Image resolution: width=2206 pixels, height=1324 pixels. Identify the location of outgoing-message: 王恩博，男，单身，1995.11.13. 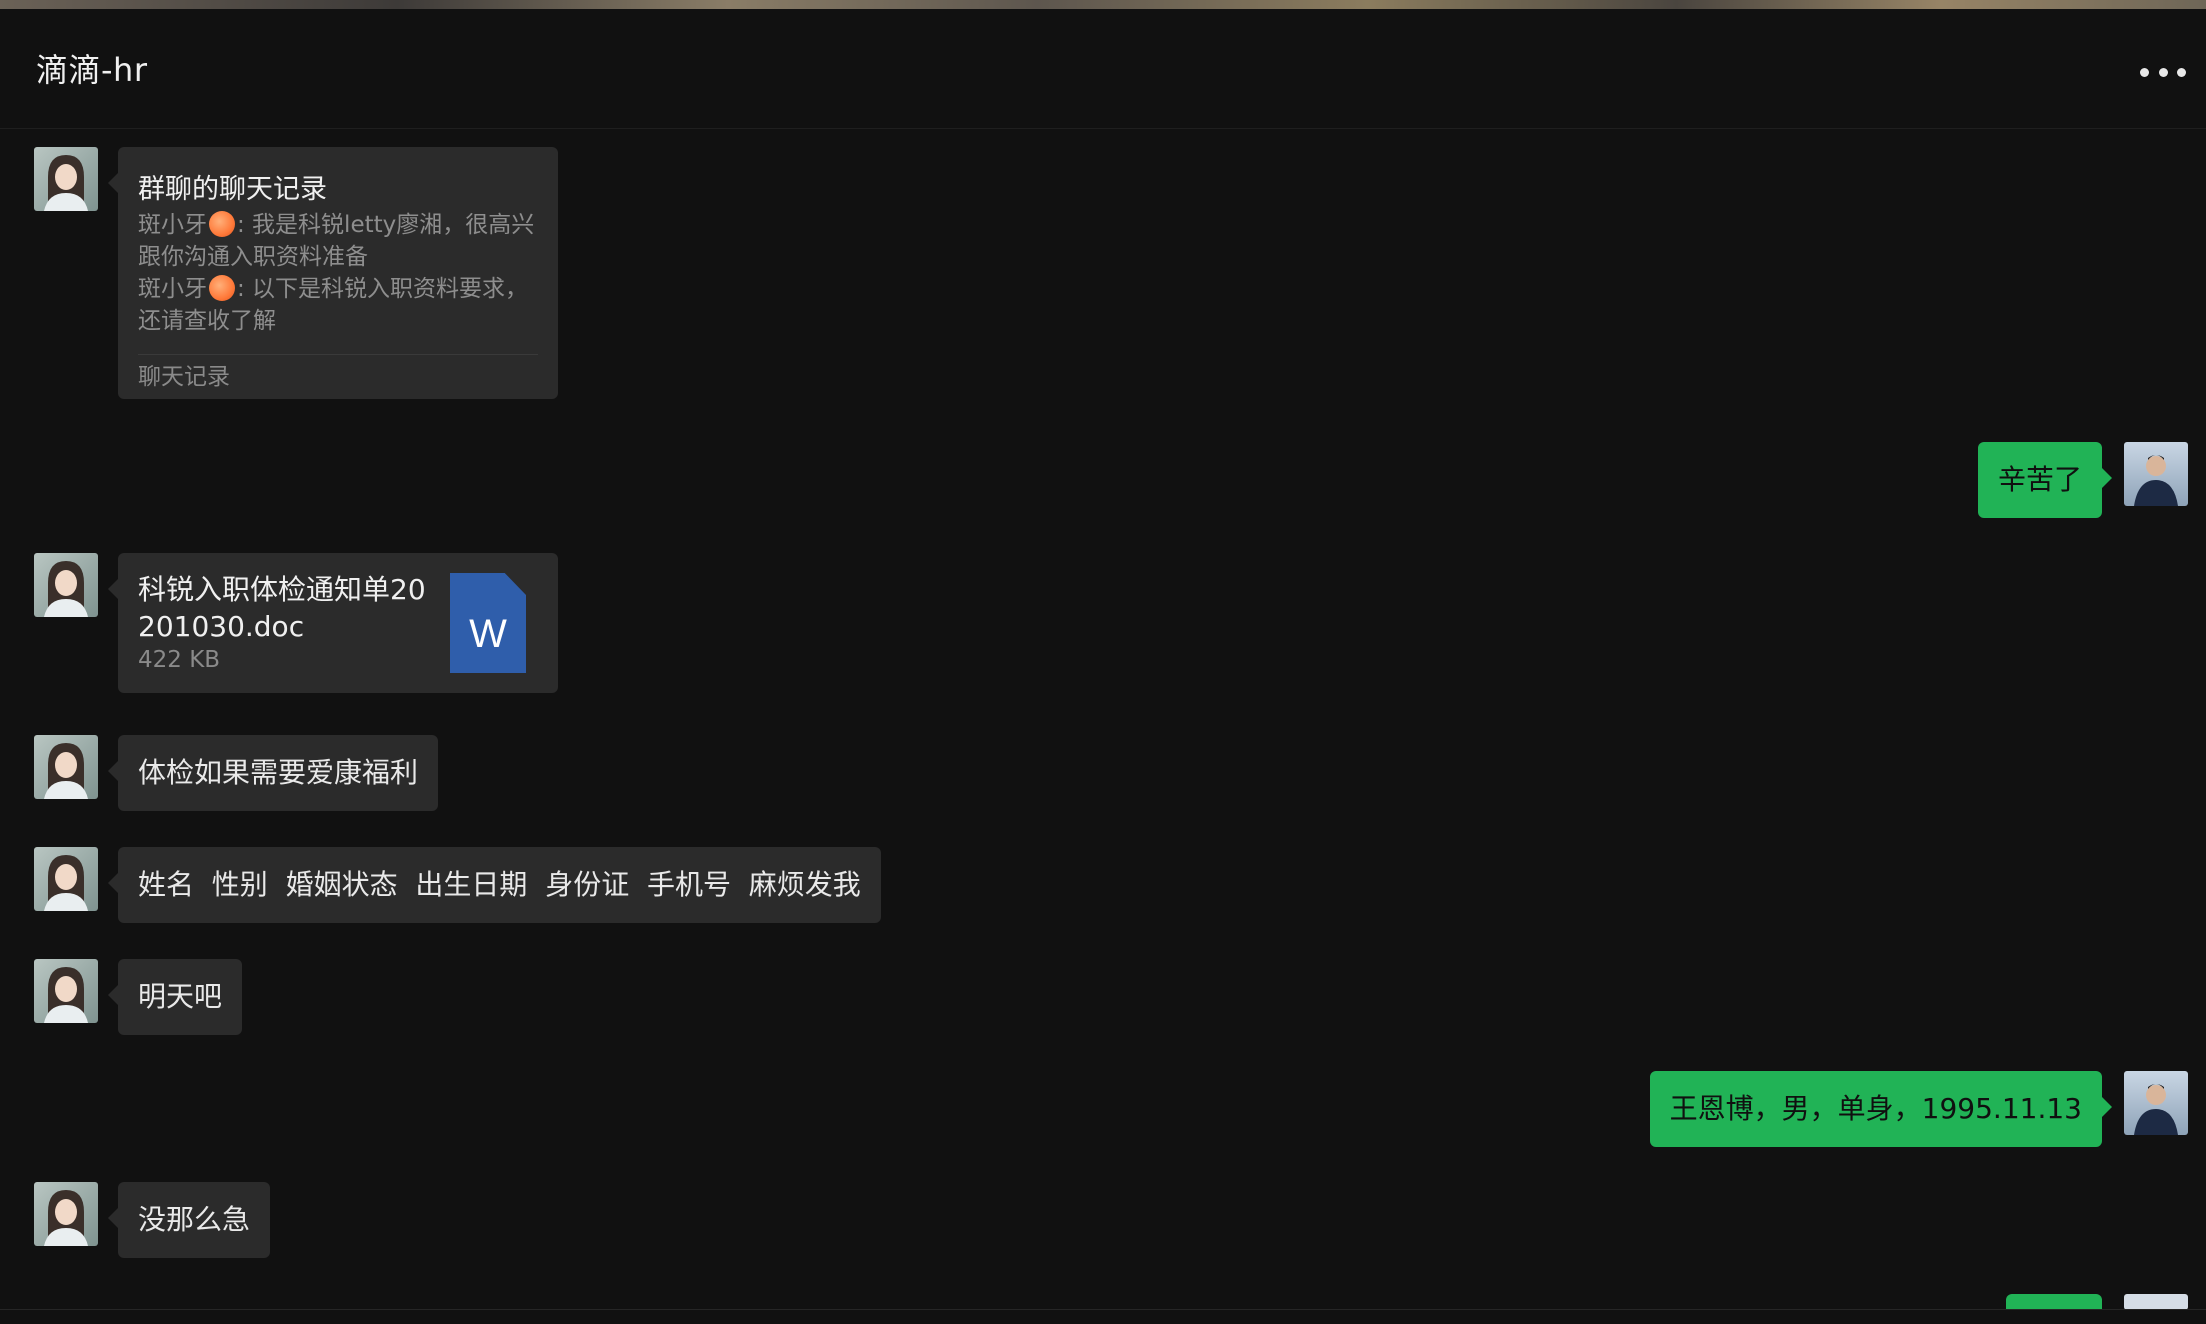
(1881, 1109).